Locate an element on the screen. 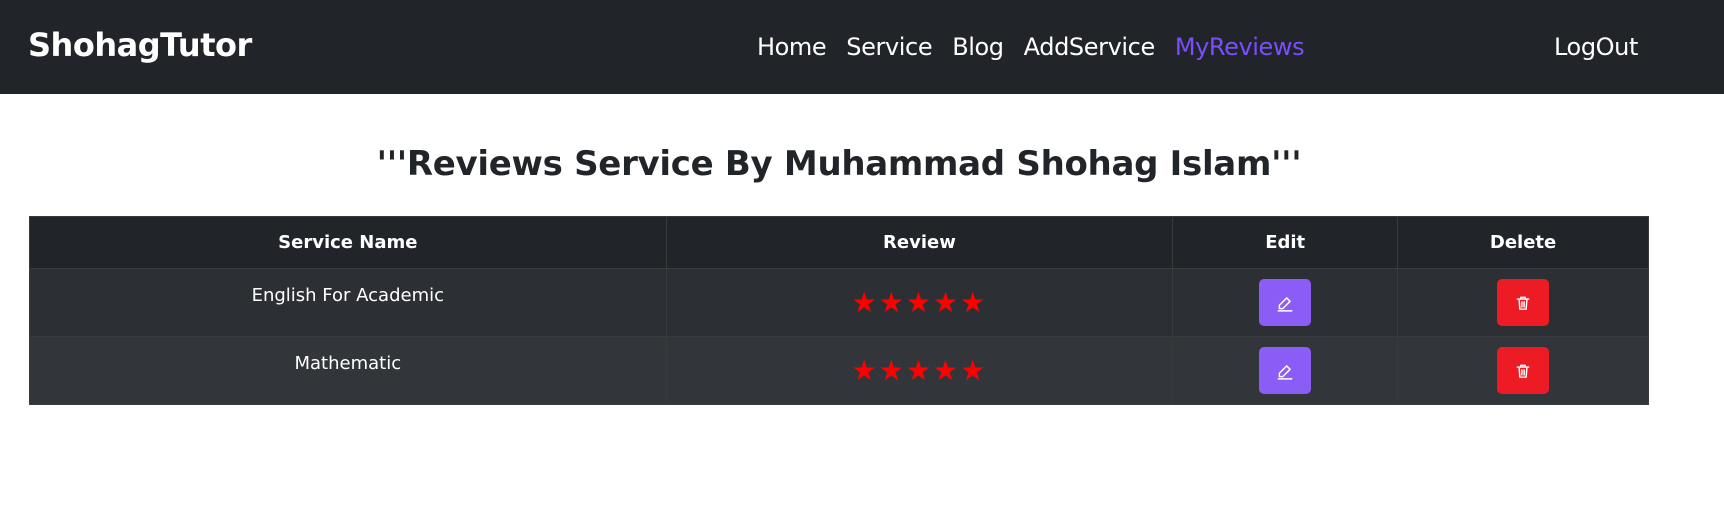 The height and width of the screenshot is (518, 1724). table-row: English For Academic ★★★★★ is located at coordinates (839, 302).